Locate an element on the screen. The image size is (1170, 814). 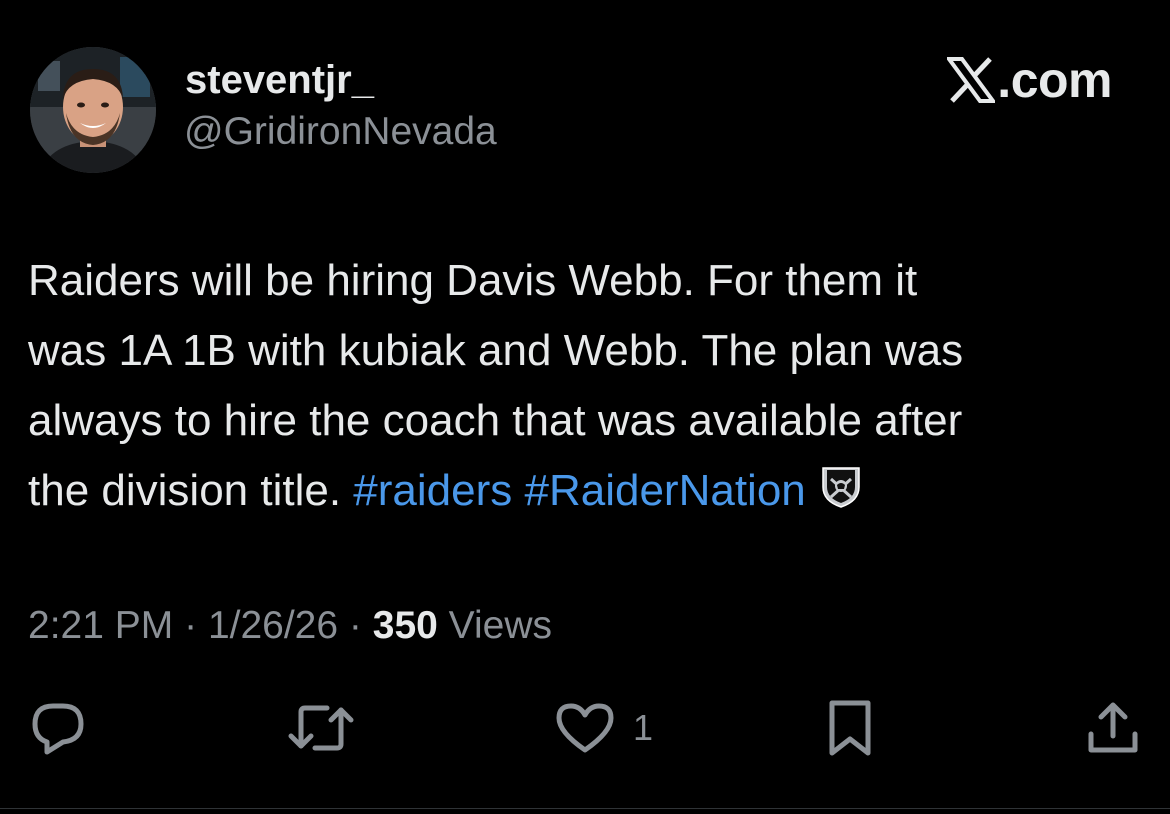
author-handle: @GridironNevada is located at coordinates (340, 132).